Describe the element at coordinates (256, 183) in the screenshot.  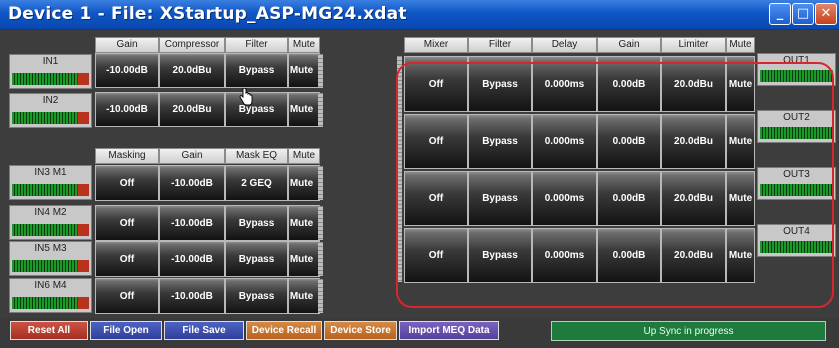
I see `m1-mask-eq-button: 2 GEQ` at that location.